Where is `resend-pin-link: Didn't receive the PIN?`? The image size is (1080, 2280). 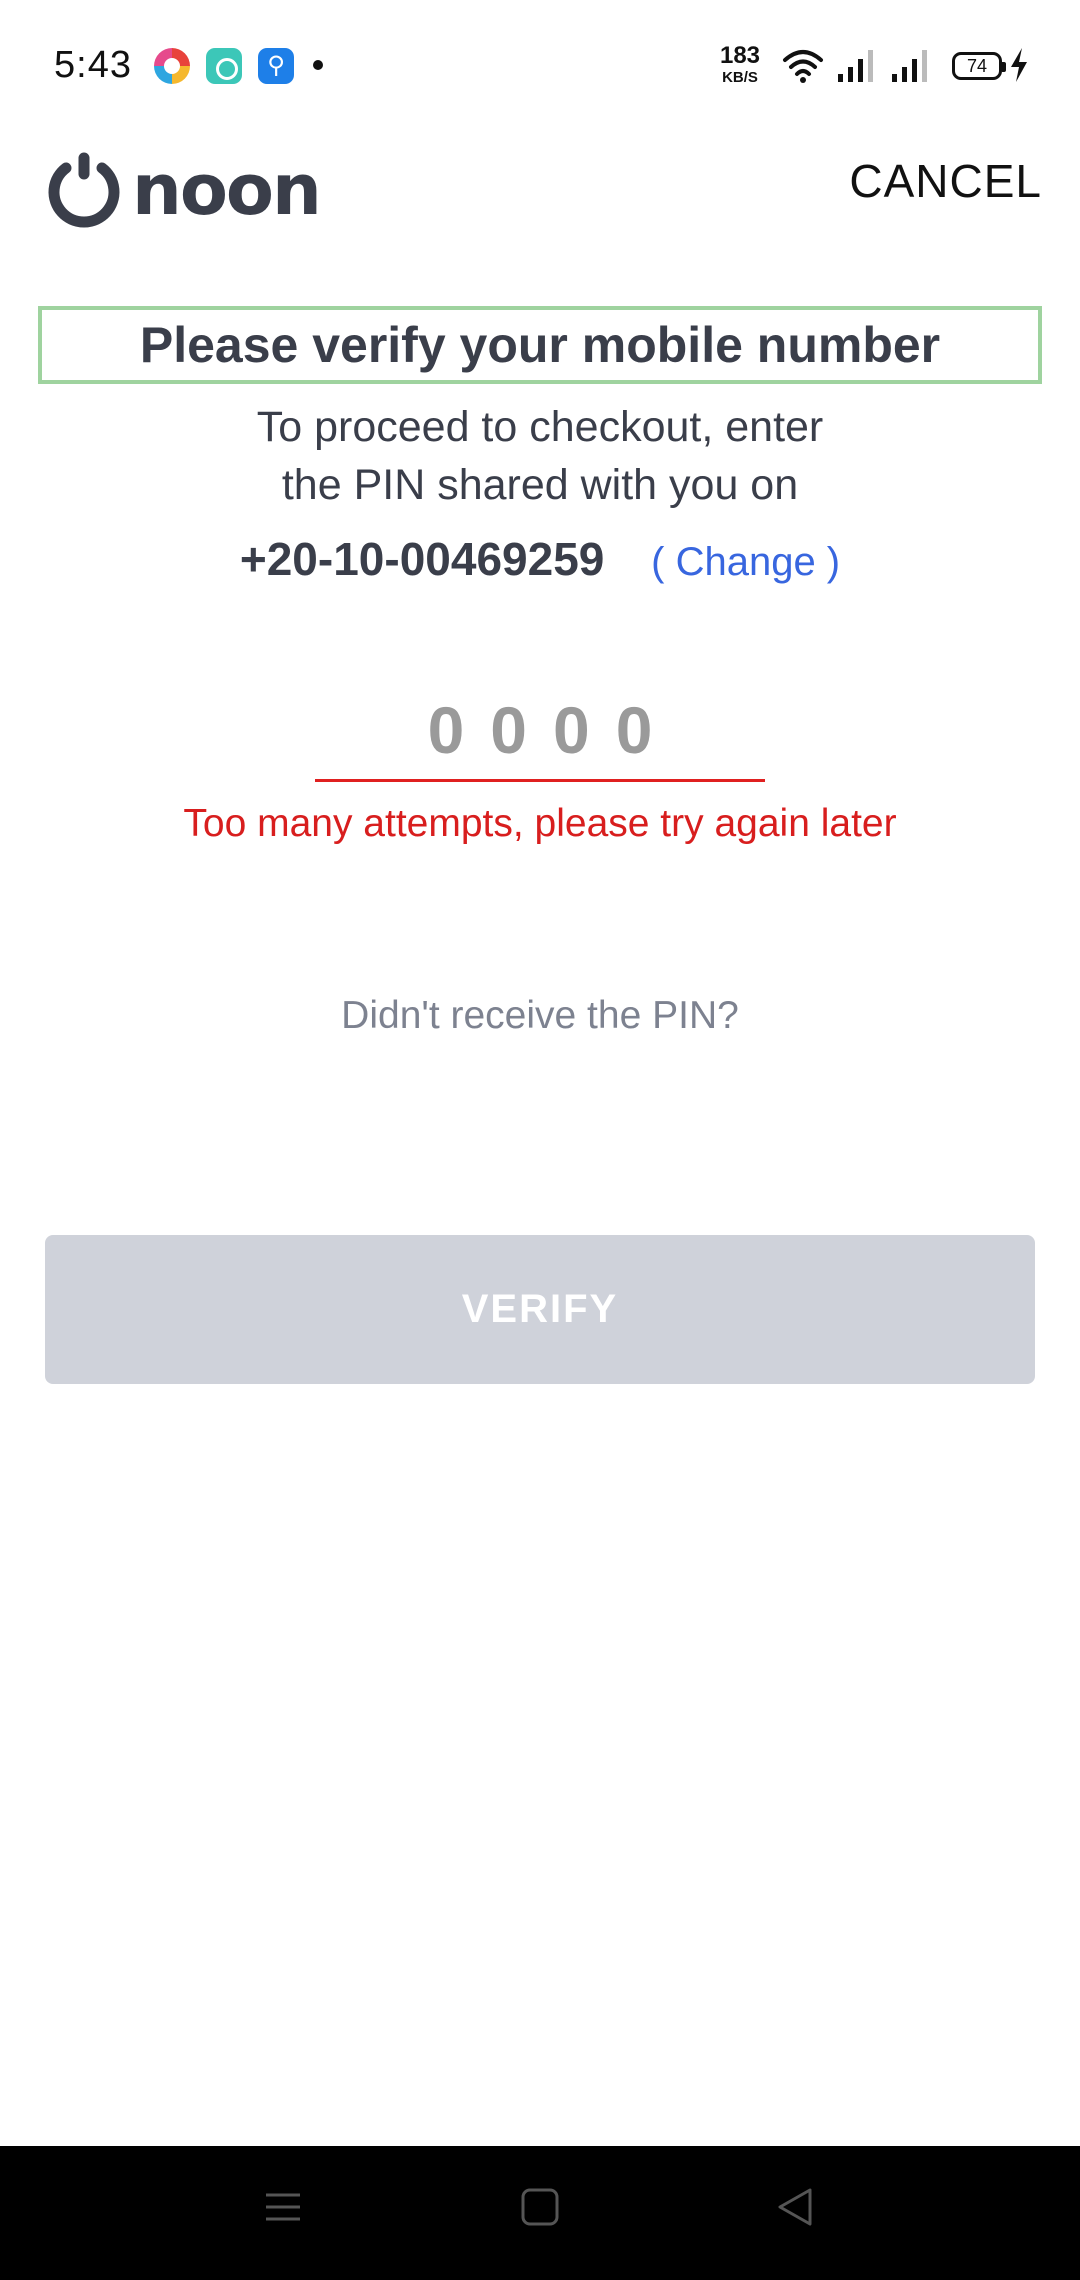
resend-pin-link: Didn't receive the PIN? is located at coordinates (540, 1016).